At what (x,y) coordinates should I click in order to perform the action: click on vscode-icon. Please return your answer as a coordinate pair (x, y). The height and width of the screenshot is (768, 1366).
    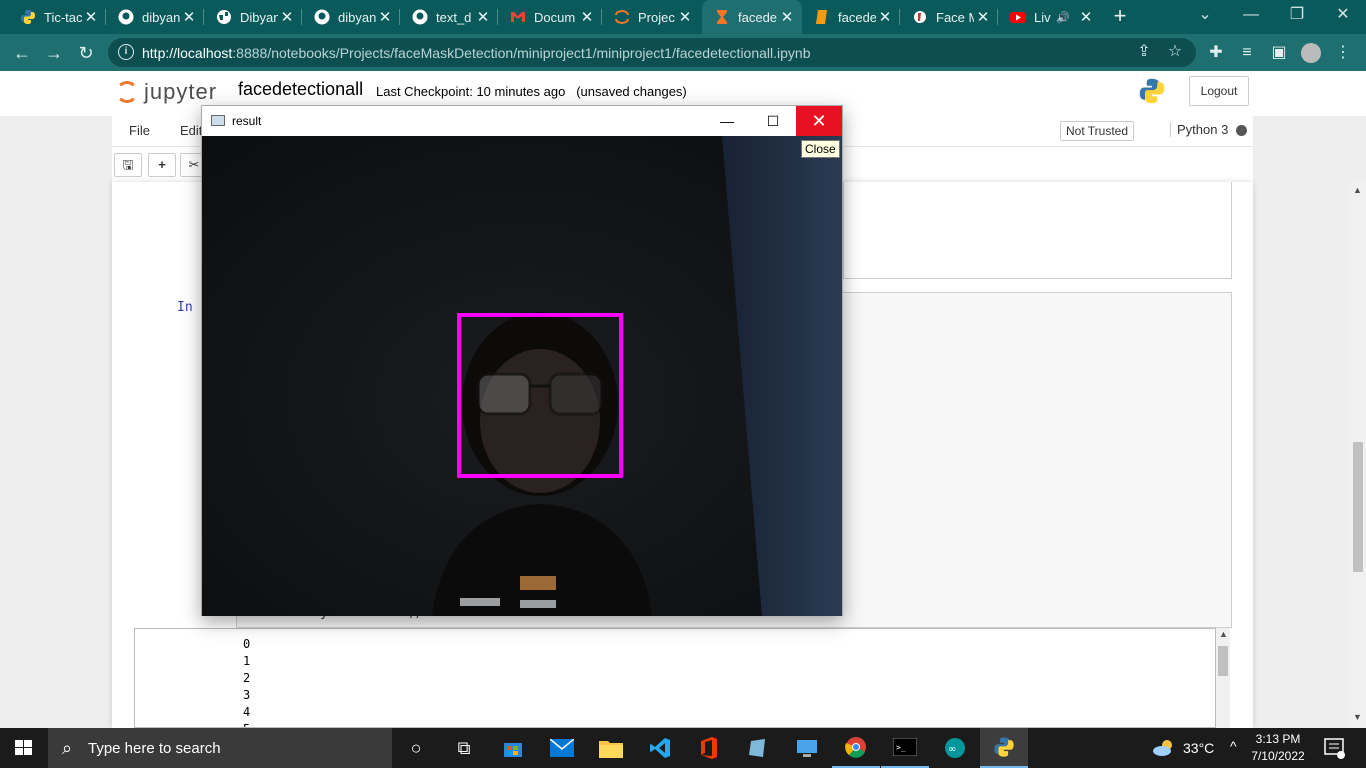
    Looking at the image, I should click on (660, 748).